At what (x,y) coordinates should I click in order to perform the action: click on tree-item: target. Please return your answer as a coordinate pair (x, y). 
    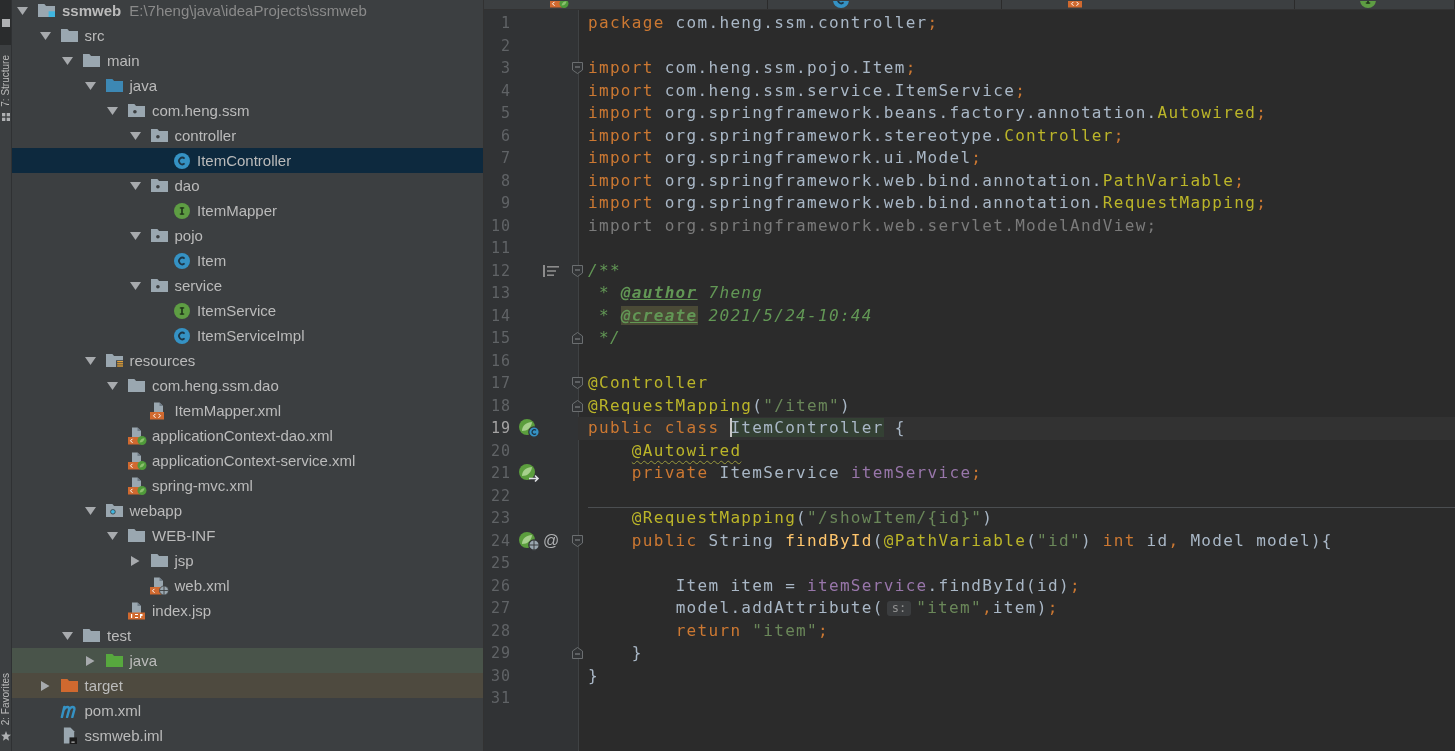
    Looking at the image, I should click on (91, 685).